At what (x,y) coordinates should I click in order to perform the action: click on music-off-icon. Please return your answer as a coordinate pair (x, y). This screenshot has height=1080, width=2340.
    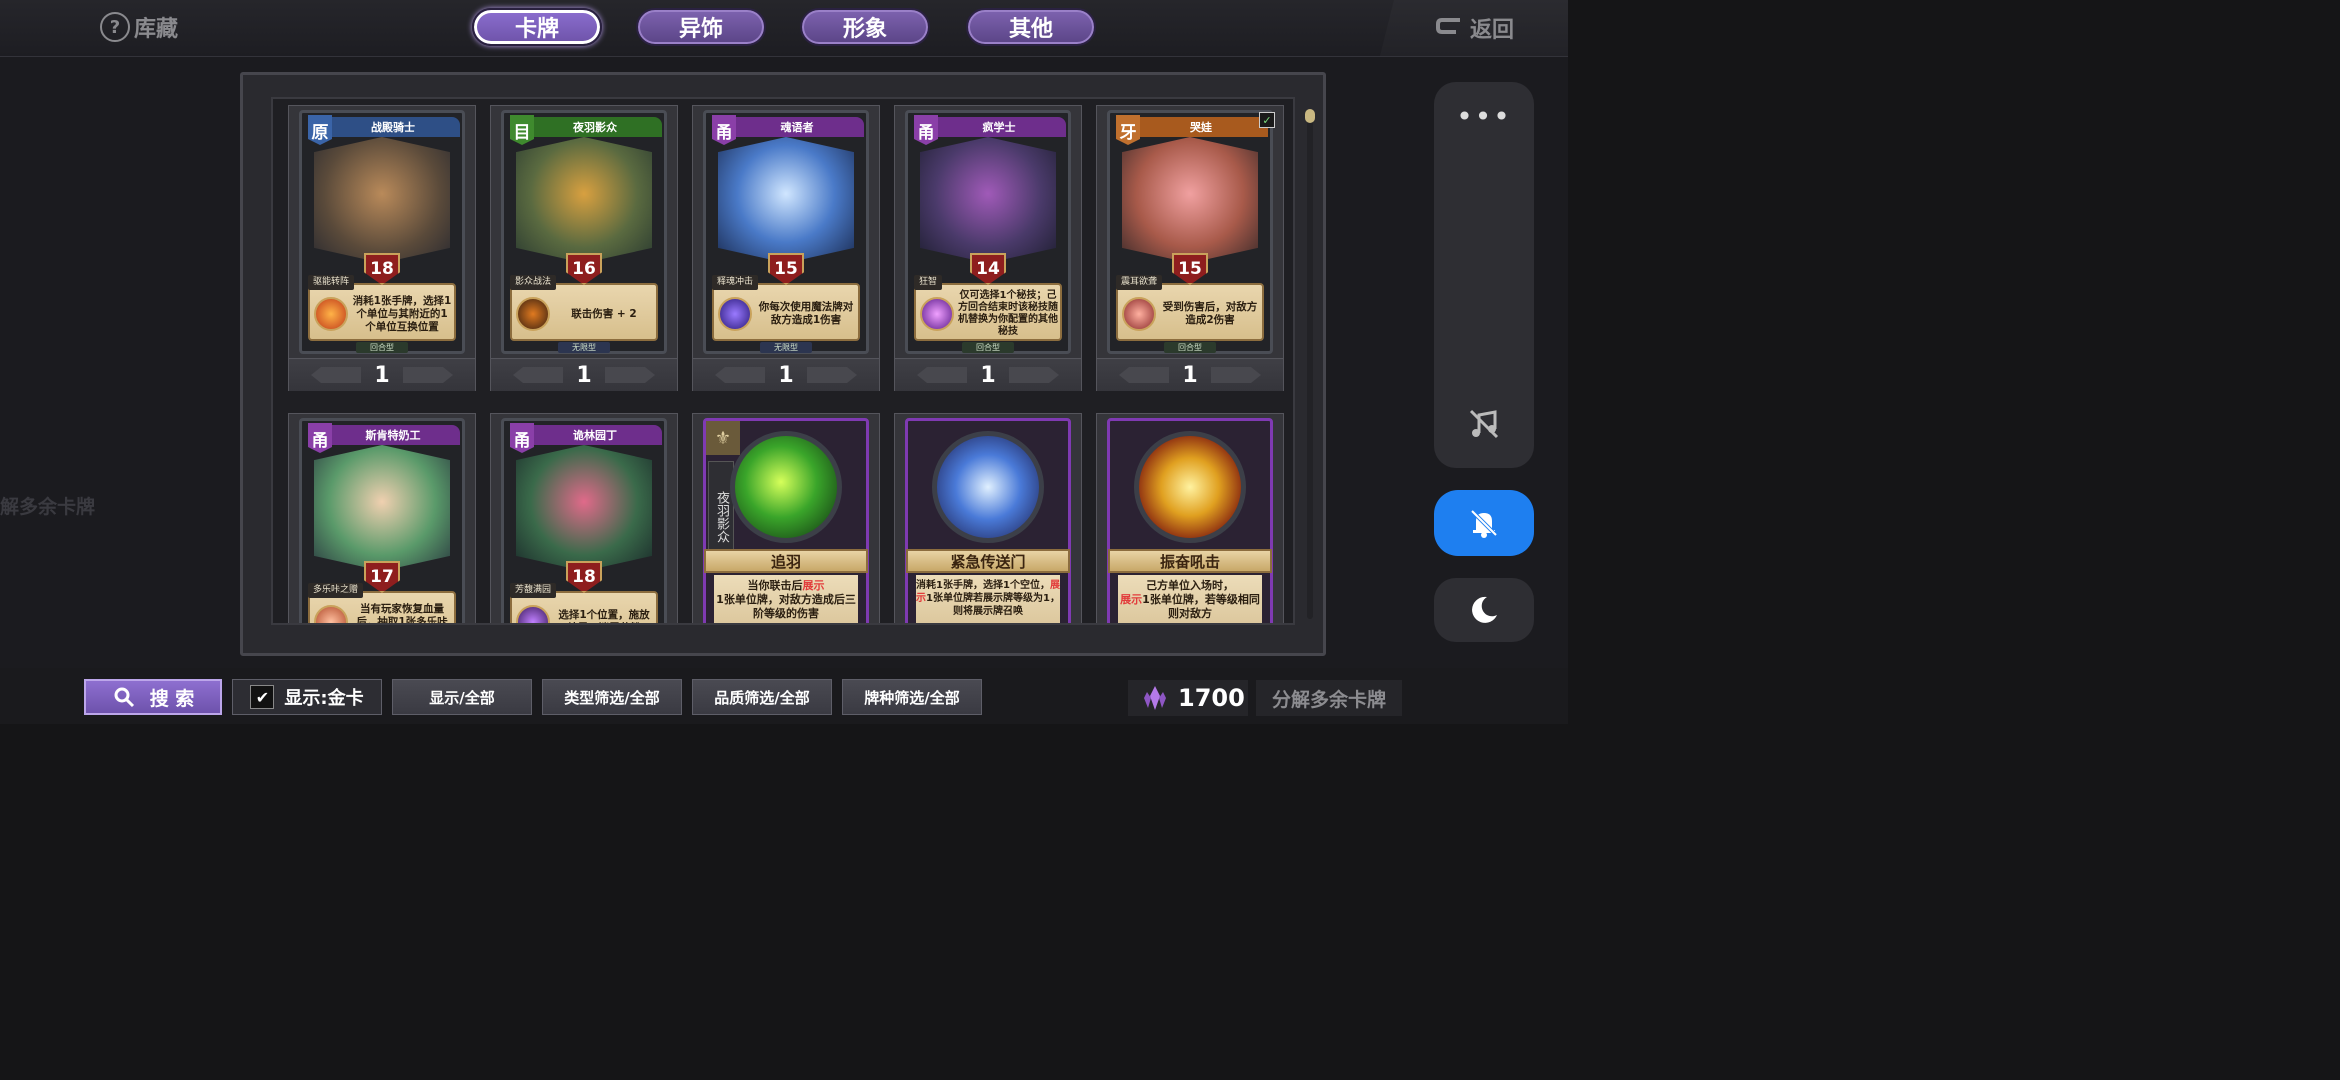
    Looking at the image, I should click on (1484, 424).